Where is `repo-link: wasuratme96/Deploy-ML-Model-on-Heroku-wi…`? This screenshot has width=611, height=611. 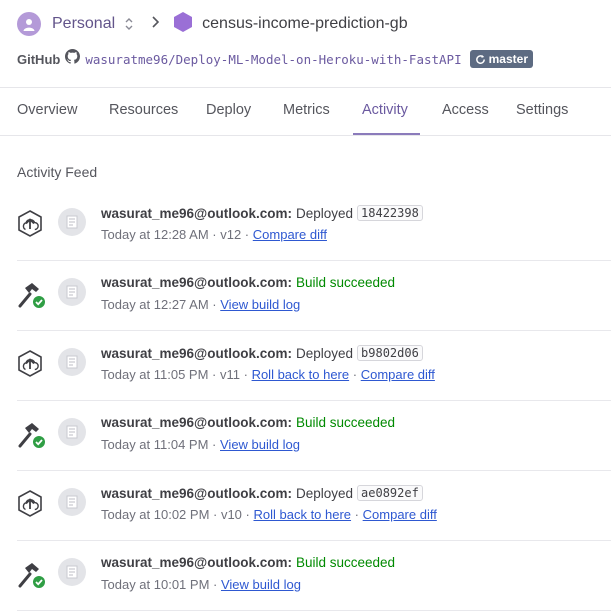
repo-link: wasuratme96/Deploy-ML-Model-on-Heroku-wi… is located at coordinates (273, 59).